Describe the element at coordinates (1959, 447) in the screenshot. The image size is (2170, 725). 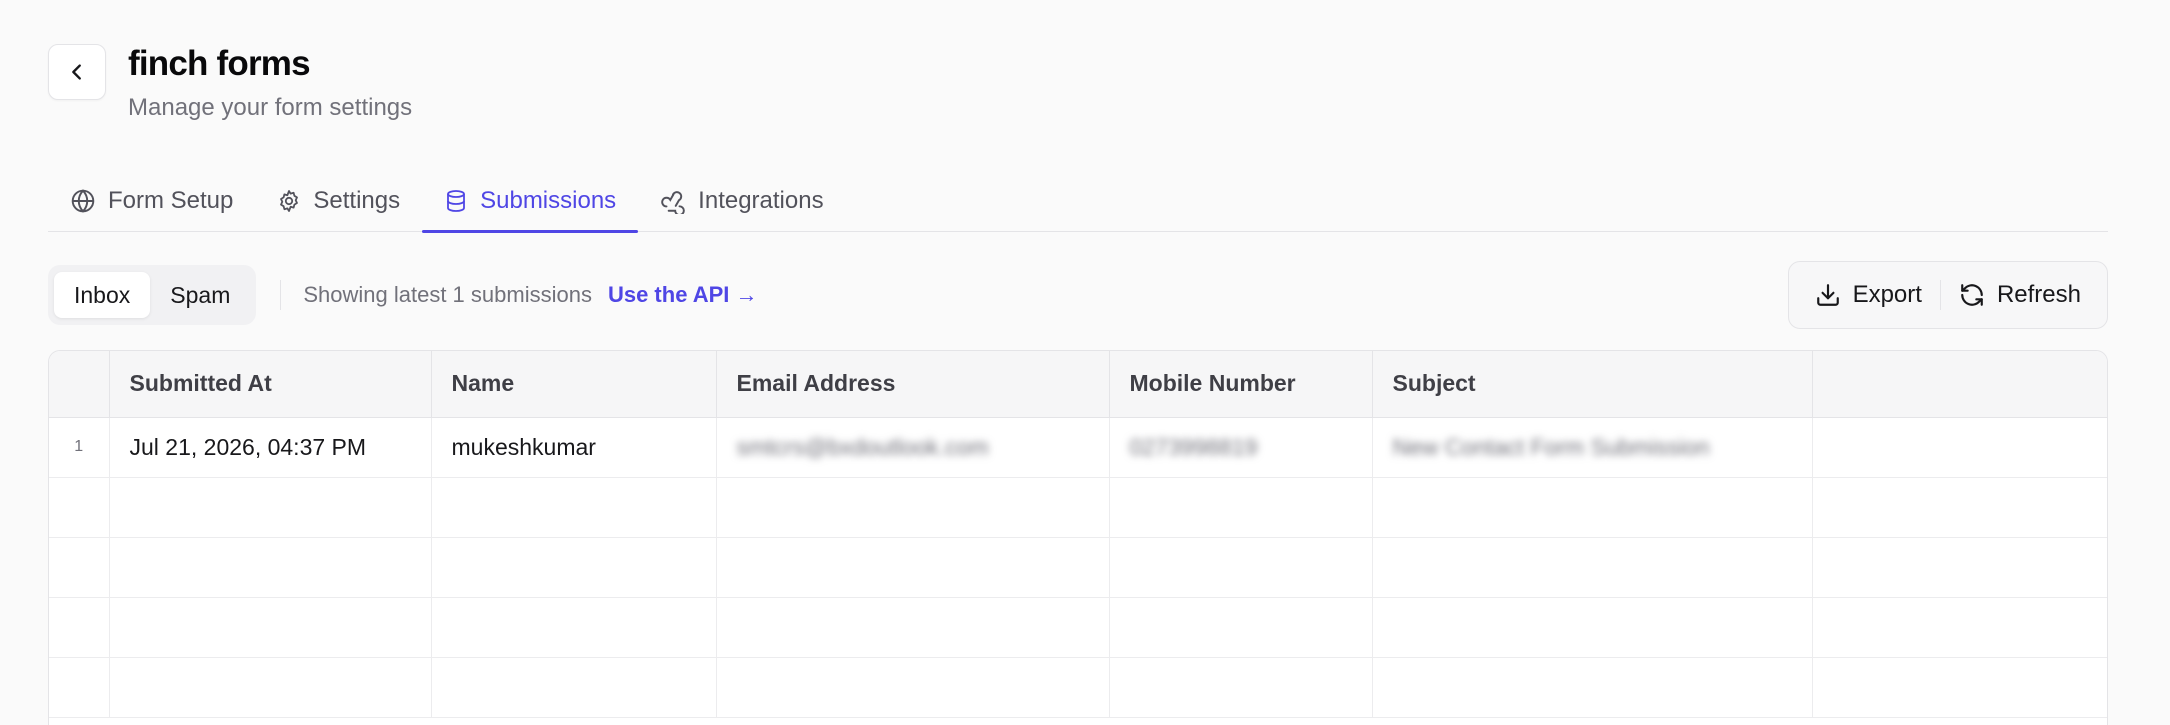
I see `cell-empty` at that location.